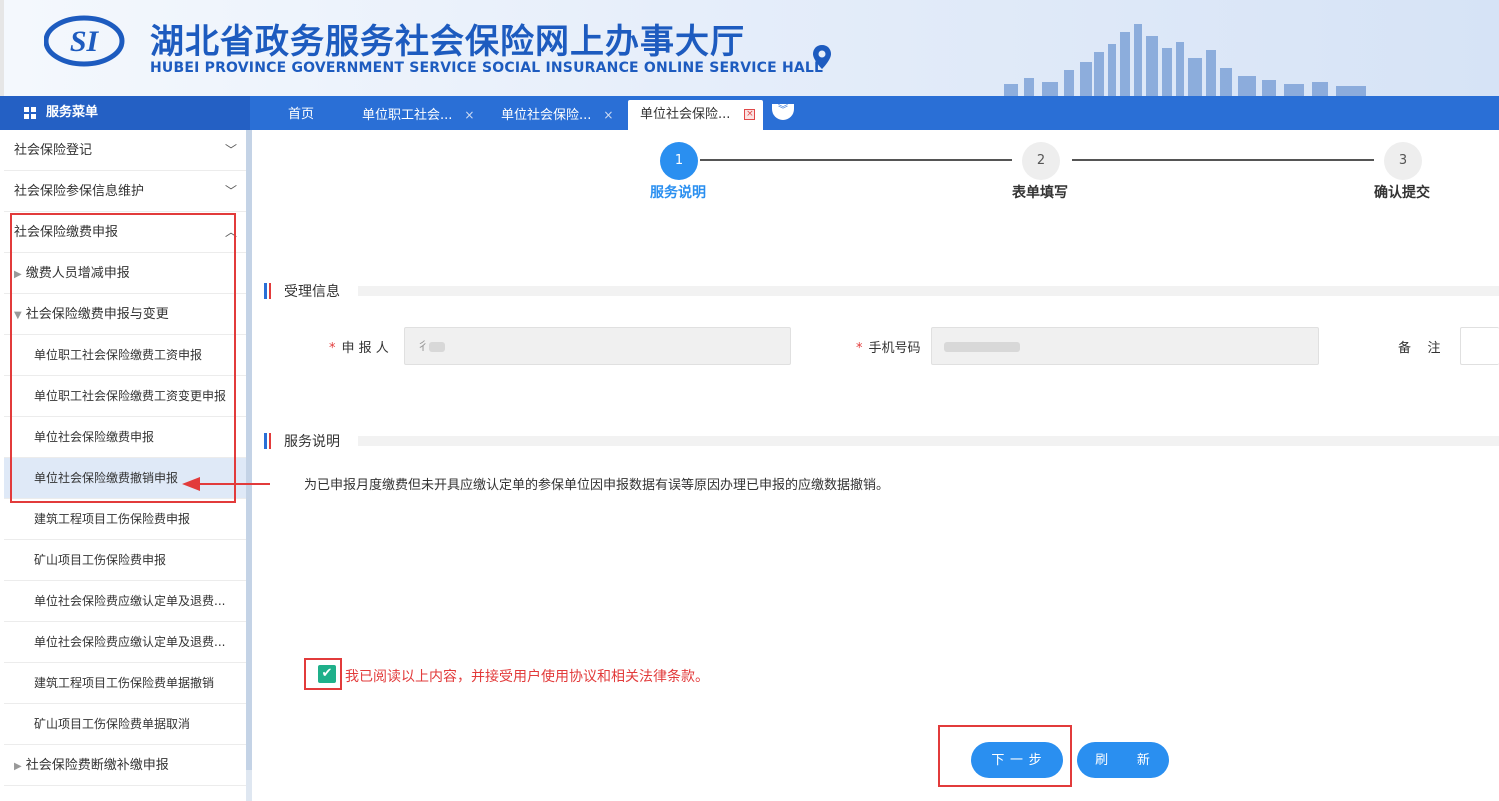  What do you see at coordinates (447, 42) in the screenshot?
I see `site-title: 湖北省政务服务社会保险网上办事大厅` at bounding box center [447, 42].